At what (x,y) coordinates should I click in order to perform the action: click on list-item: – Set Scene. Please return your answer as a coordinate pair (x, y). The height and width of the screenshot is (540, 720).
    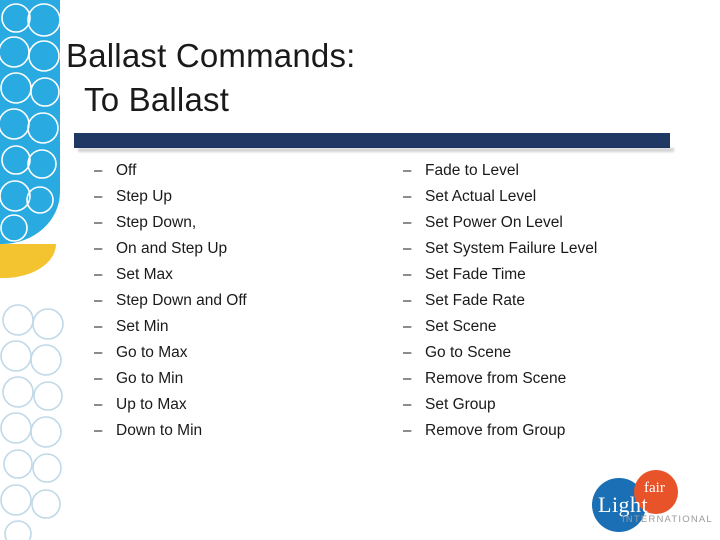
    Looking at the image, I should click on (553, 327).